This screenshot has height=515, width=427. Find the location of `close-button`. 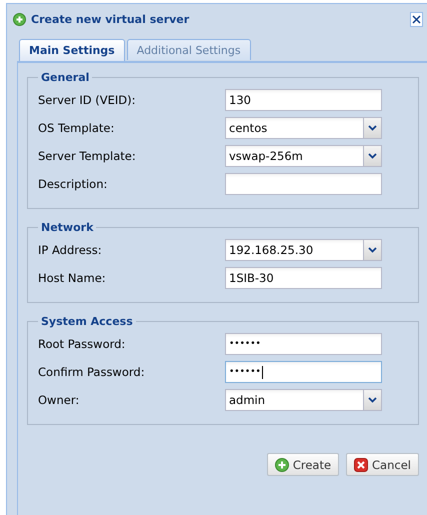

close-button is located at coordinates (416, 19).